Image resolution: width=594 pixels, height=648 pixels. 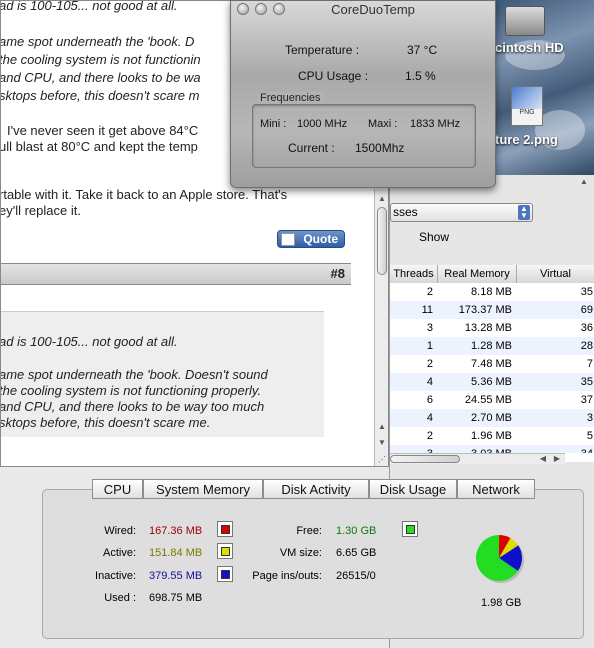 I want to click on file-label: ture 2.png, so click(x=526, y=139).